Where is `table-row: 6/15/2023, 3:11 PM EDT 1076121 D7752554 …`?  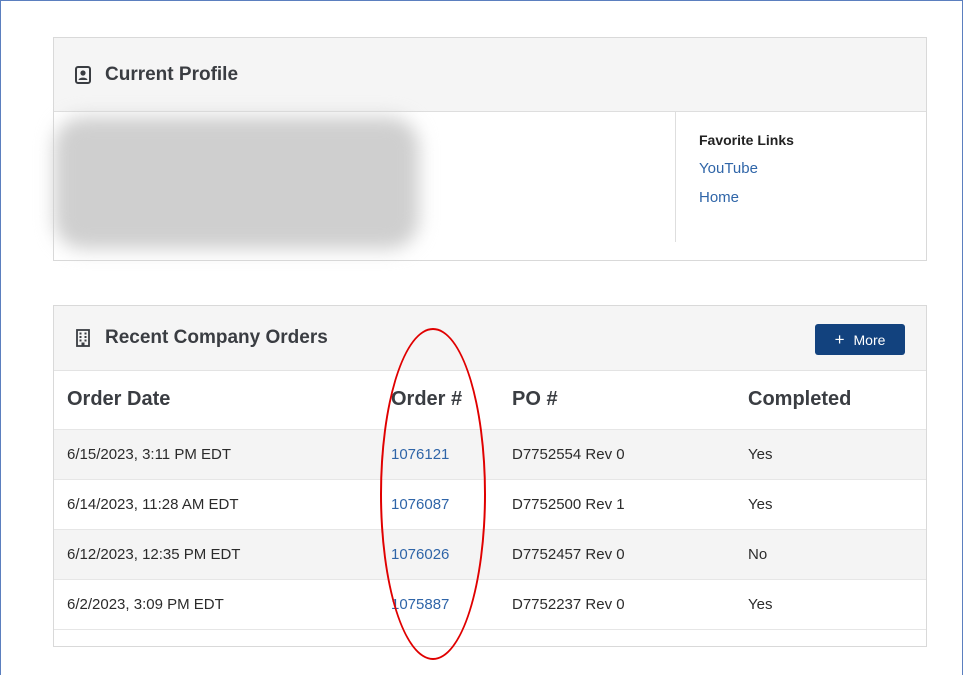
table-row: 6/15/2023, 3:11 PM EDT 1076121 D7752554 … is located at coordinates (490, 453).